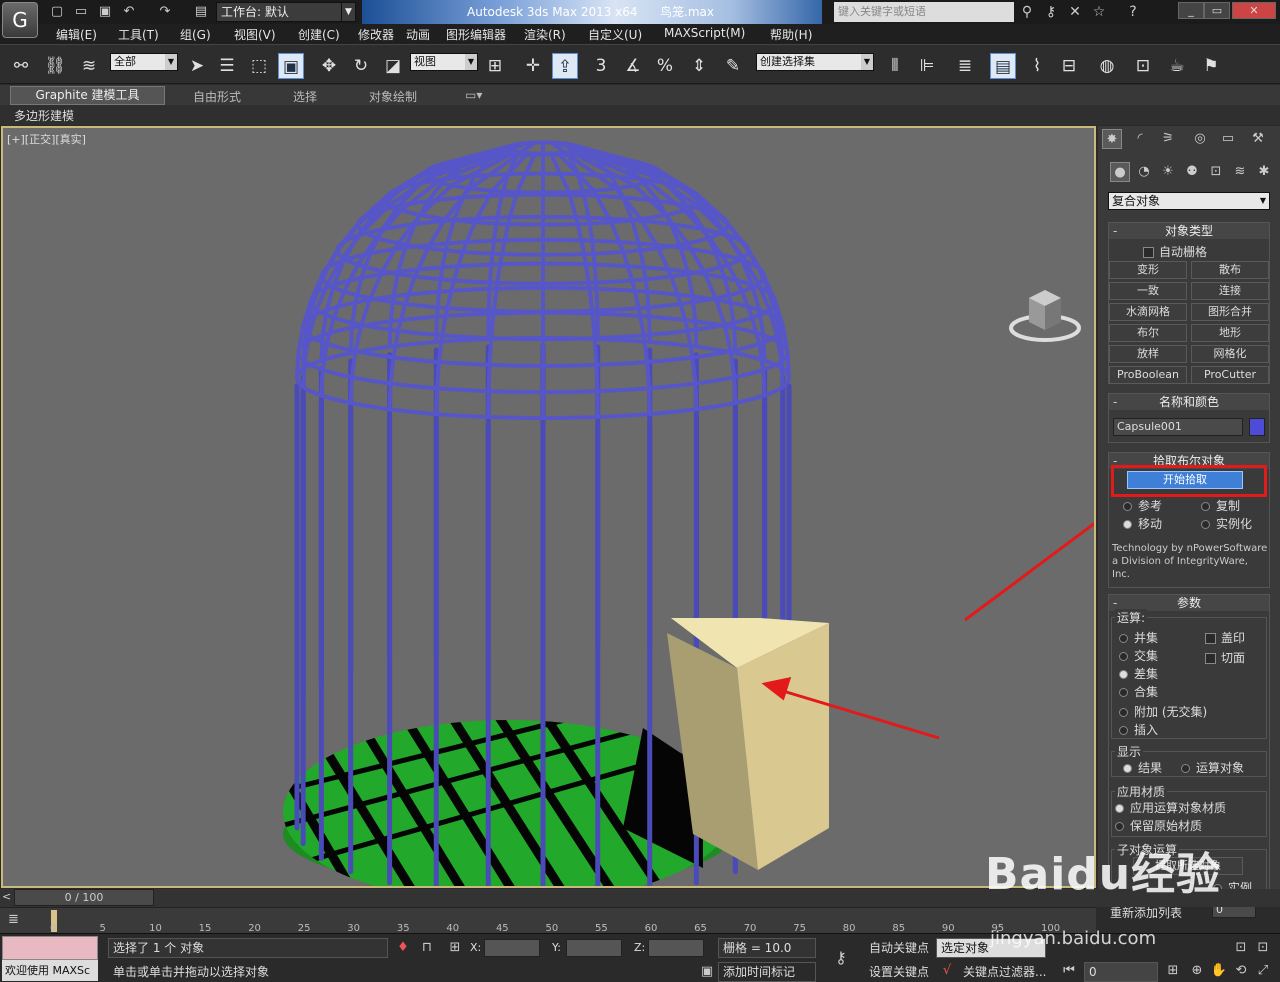 This screenshot has height=982, width=1280. Describe the element at coordinates (87, 95) in the screenshot. I see `tab-graphite: Graphite 建模工具` at that location.